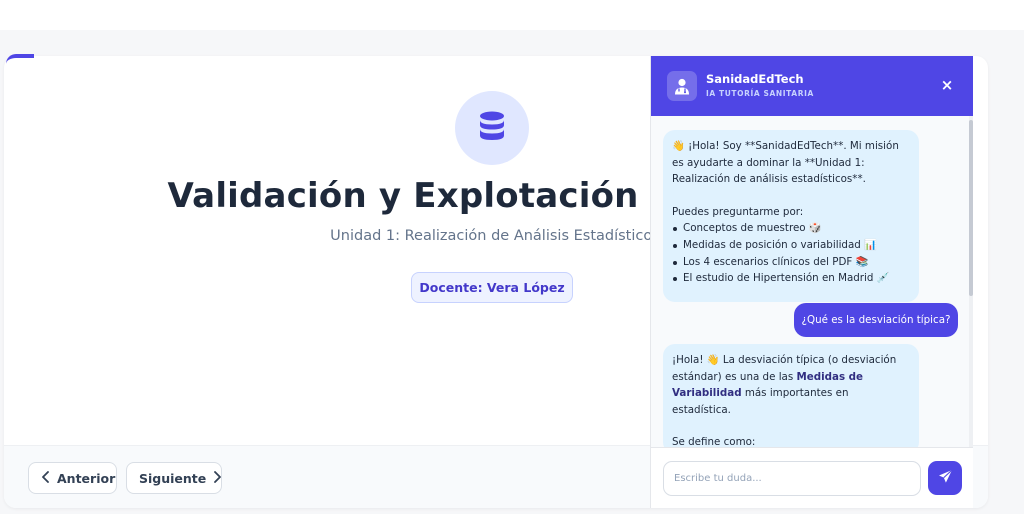 The height and width of the screenshot is (514, 1024). I want to click on top-strip, so click(512, 15).